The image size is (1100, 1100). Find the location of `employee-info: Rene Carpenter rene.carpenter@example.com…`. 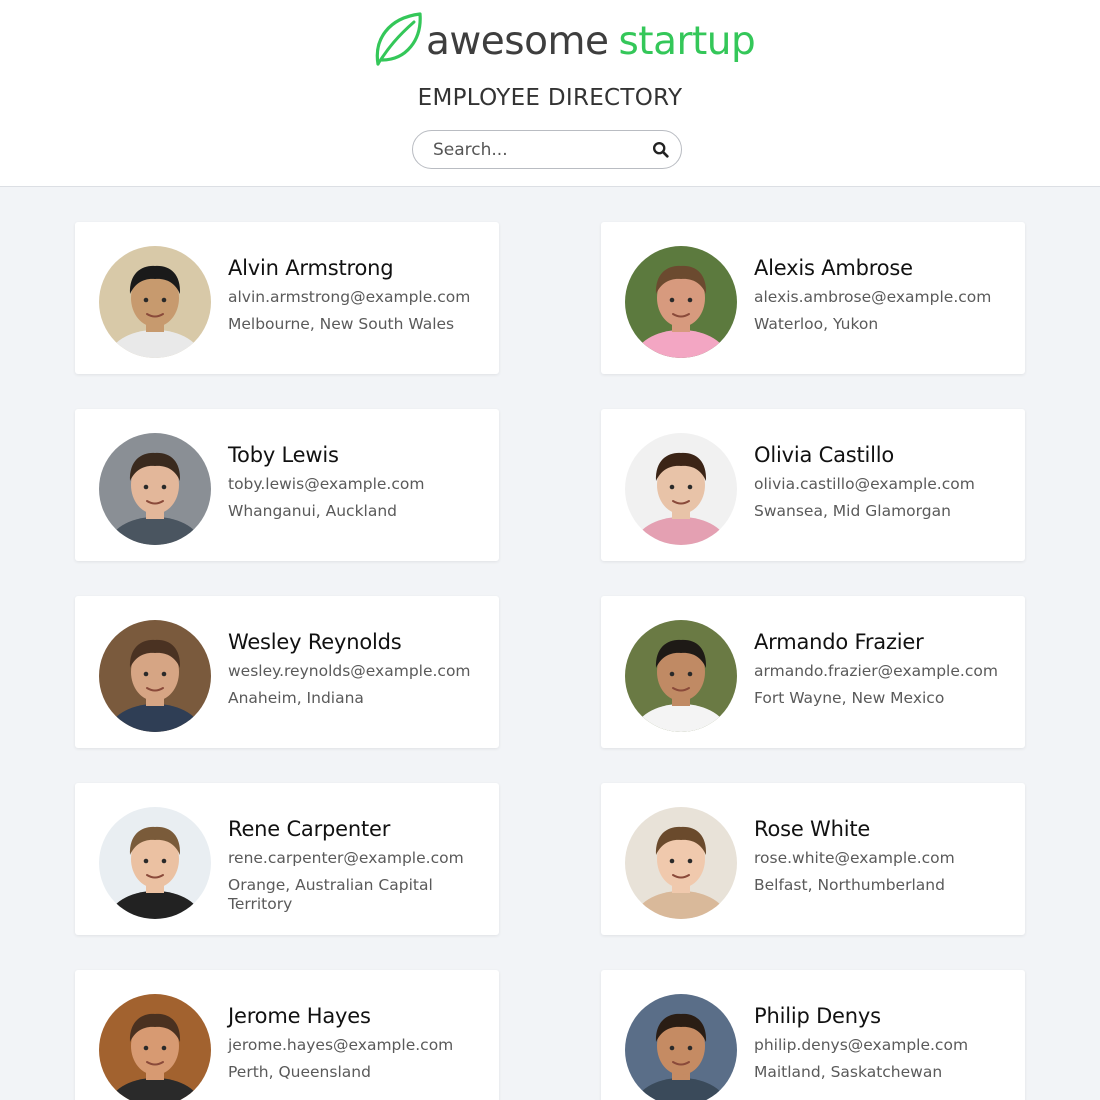

employee-info: Rene Carpenter rene.carpenter@example.com… is located at coordinates (360, 865).